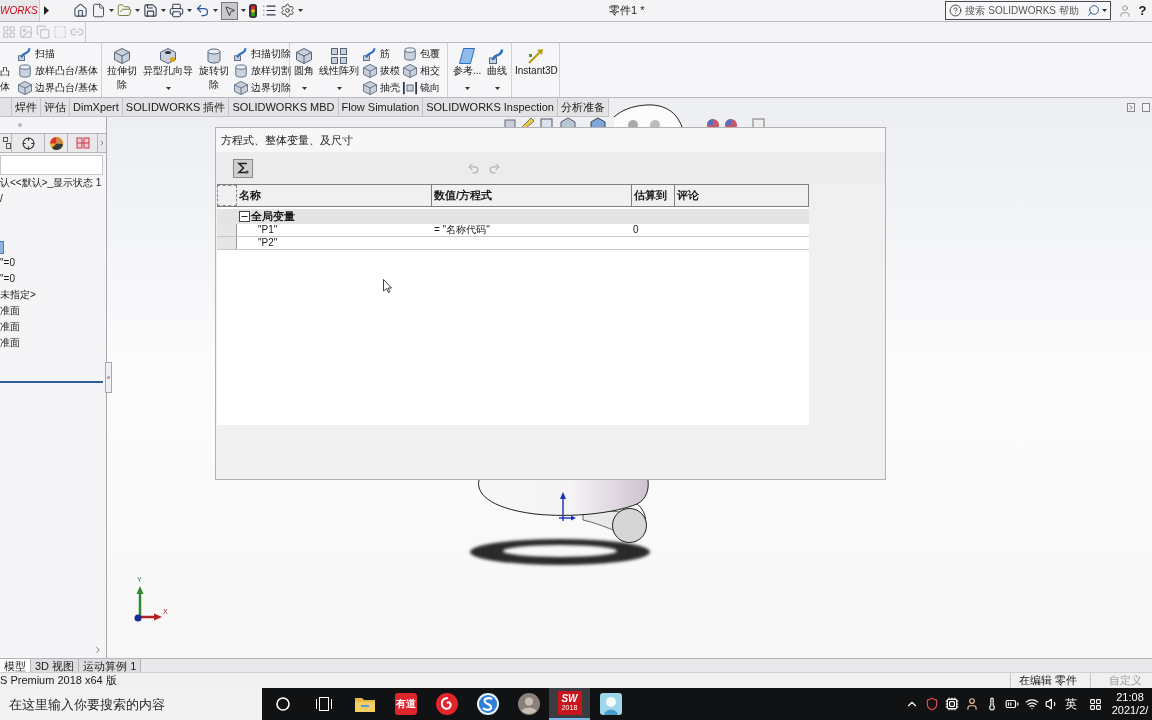  Describe the element at coordinates (421, 53) in the screenshot. I see `ribbon-command: 包覆` at that location.